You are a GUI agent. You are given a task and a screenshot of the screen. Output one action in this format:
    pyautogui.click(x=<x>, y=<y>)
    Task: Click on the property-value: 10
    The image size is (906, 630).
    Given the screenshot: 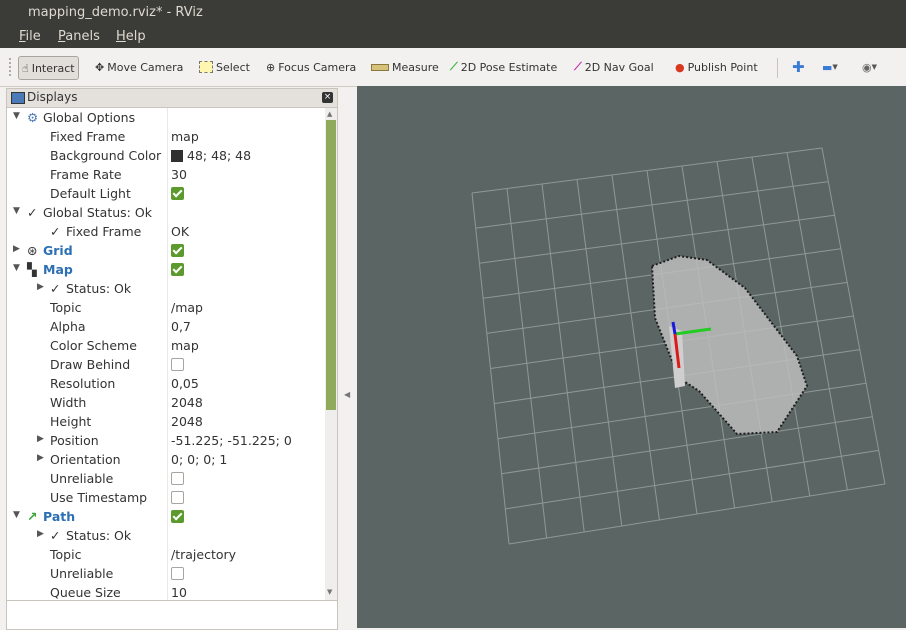 What is the action you would take?
    pyautogui.click(x=179, y=592)
    